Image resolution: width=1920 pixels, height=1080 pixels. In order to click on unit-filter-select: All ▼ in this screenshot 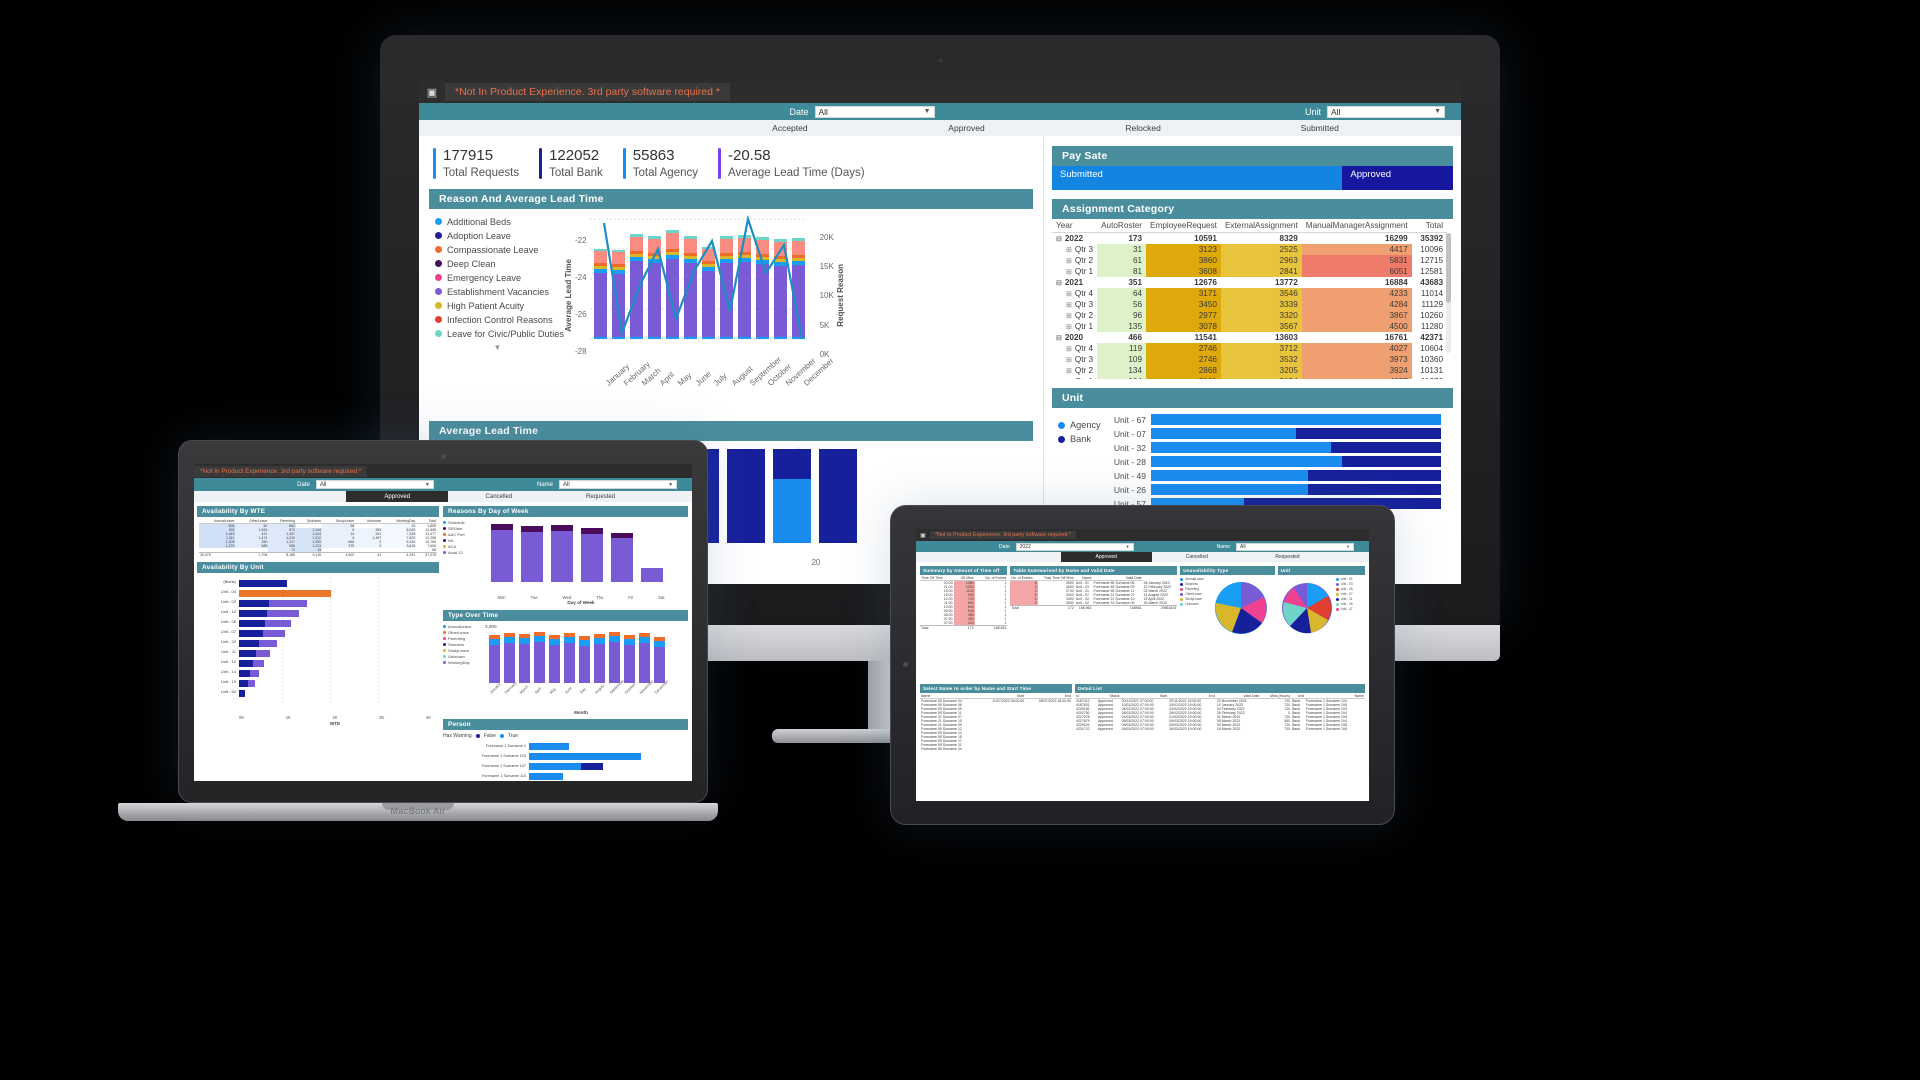, I will do `click(1386, 111)`.